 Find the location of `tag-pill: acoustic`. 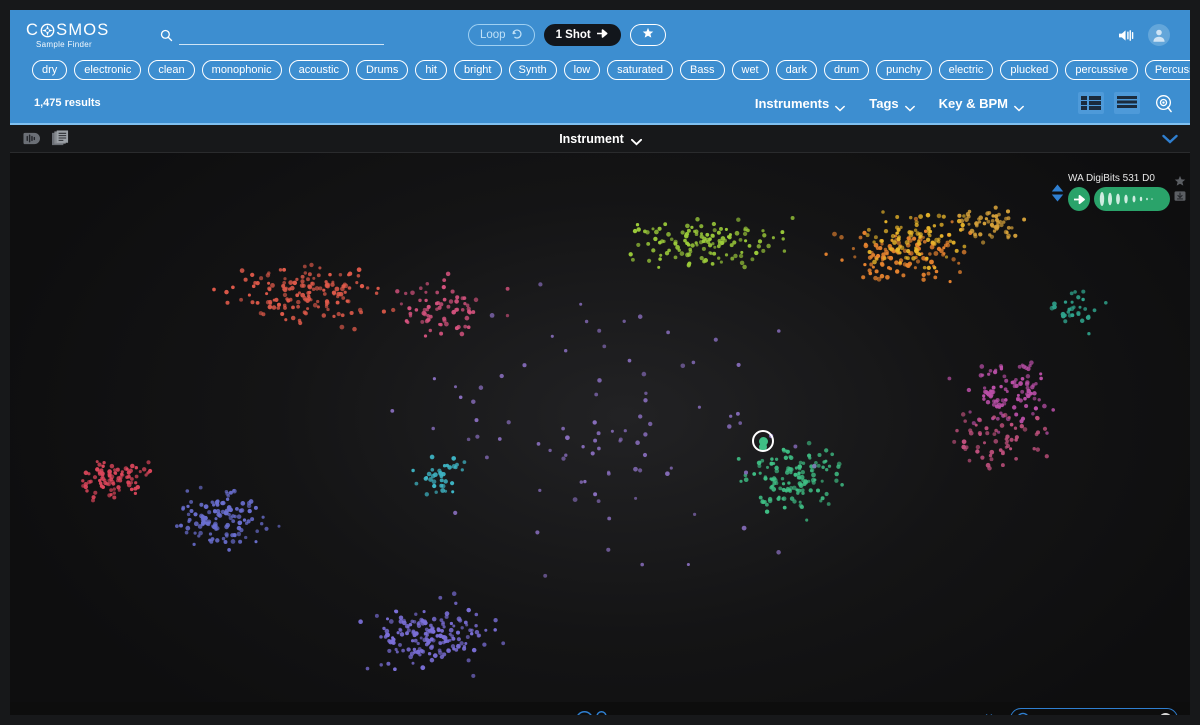

tag-pill: acoustic is located at coordinates (318, 70).